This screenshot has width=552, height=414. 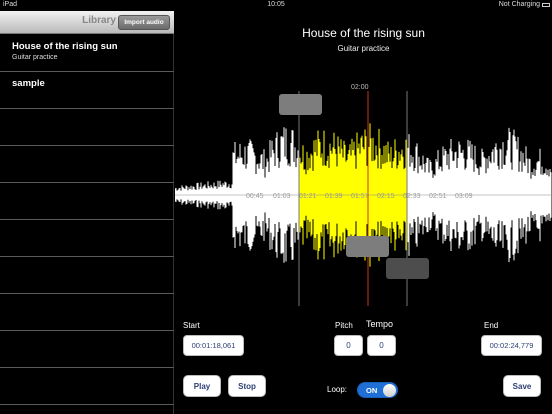 I want to click on start-time-field: 00:01:18,061, so click(x=213, y=345).